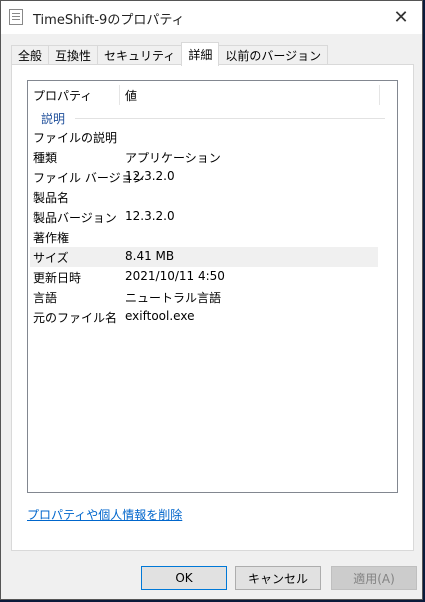 The height and width of the screenshot is (602, 425). Describe the element at coordinates (212, 217) in the screenshot. I see `list-item: 製品バージョン 12.3.2.0` at that location.